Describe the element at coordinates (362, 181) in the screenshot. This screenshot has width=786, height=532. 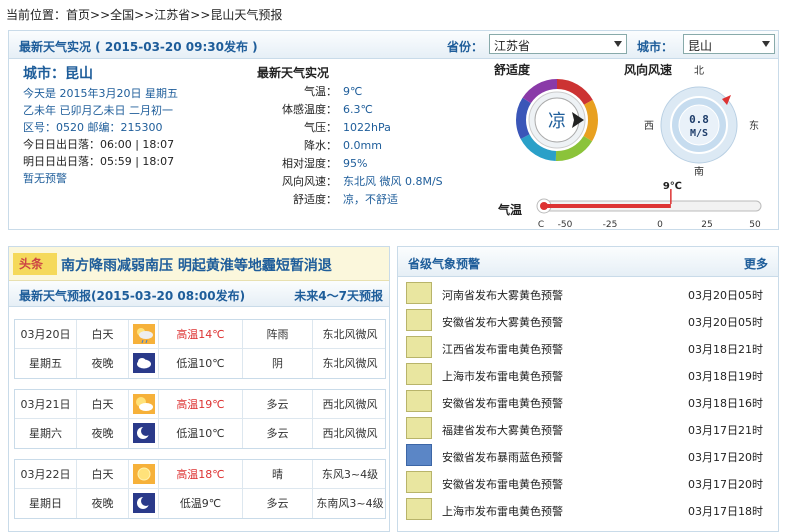
I see `live-row: 风向风速： 东北风 微风 0.8M/S` at that location.